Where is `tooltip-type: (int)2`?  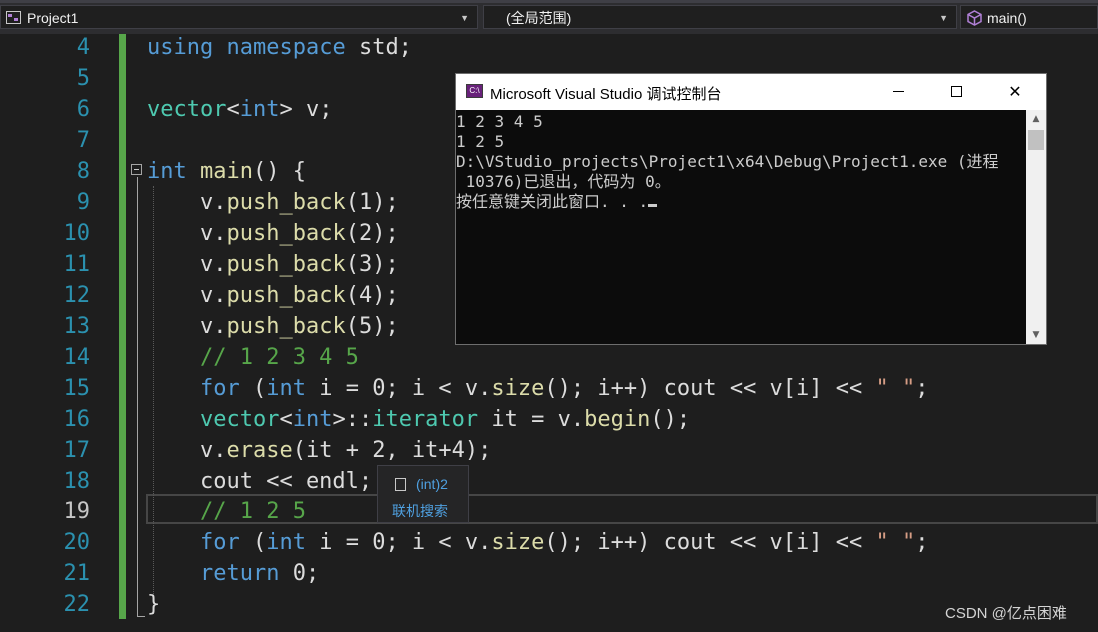 tooltip-type: (int)2 is located at coordinates (432, 484).